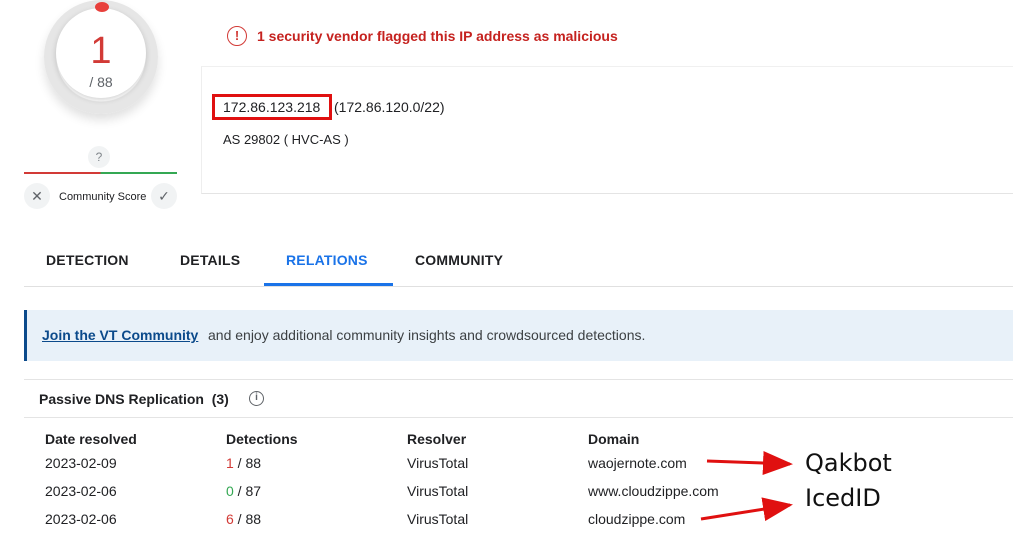  What do you see at coordinates (437, 439) in the screenshot?
I see `column-header-resolver: Resolver` at bounding box center [437, 439].